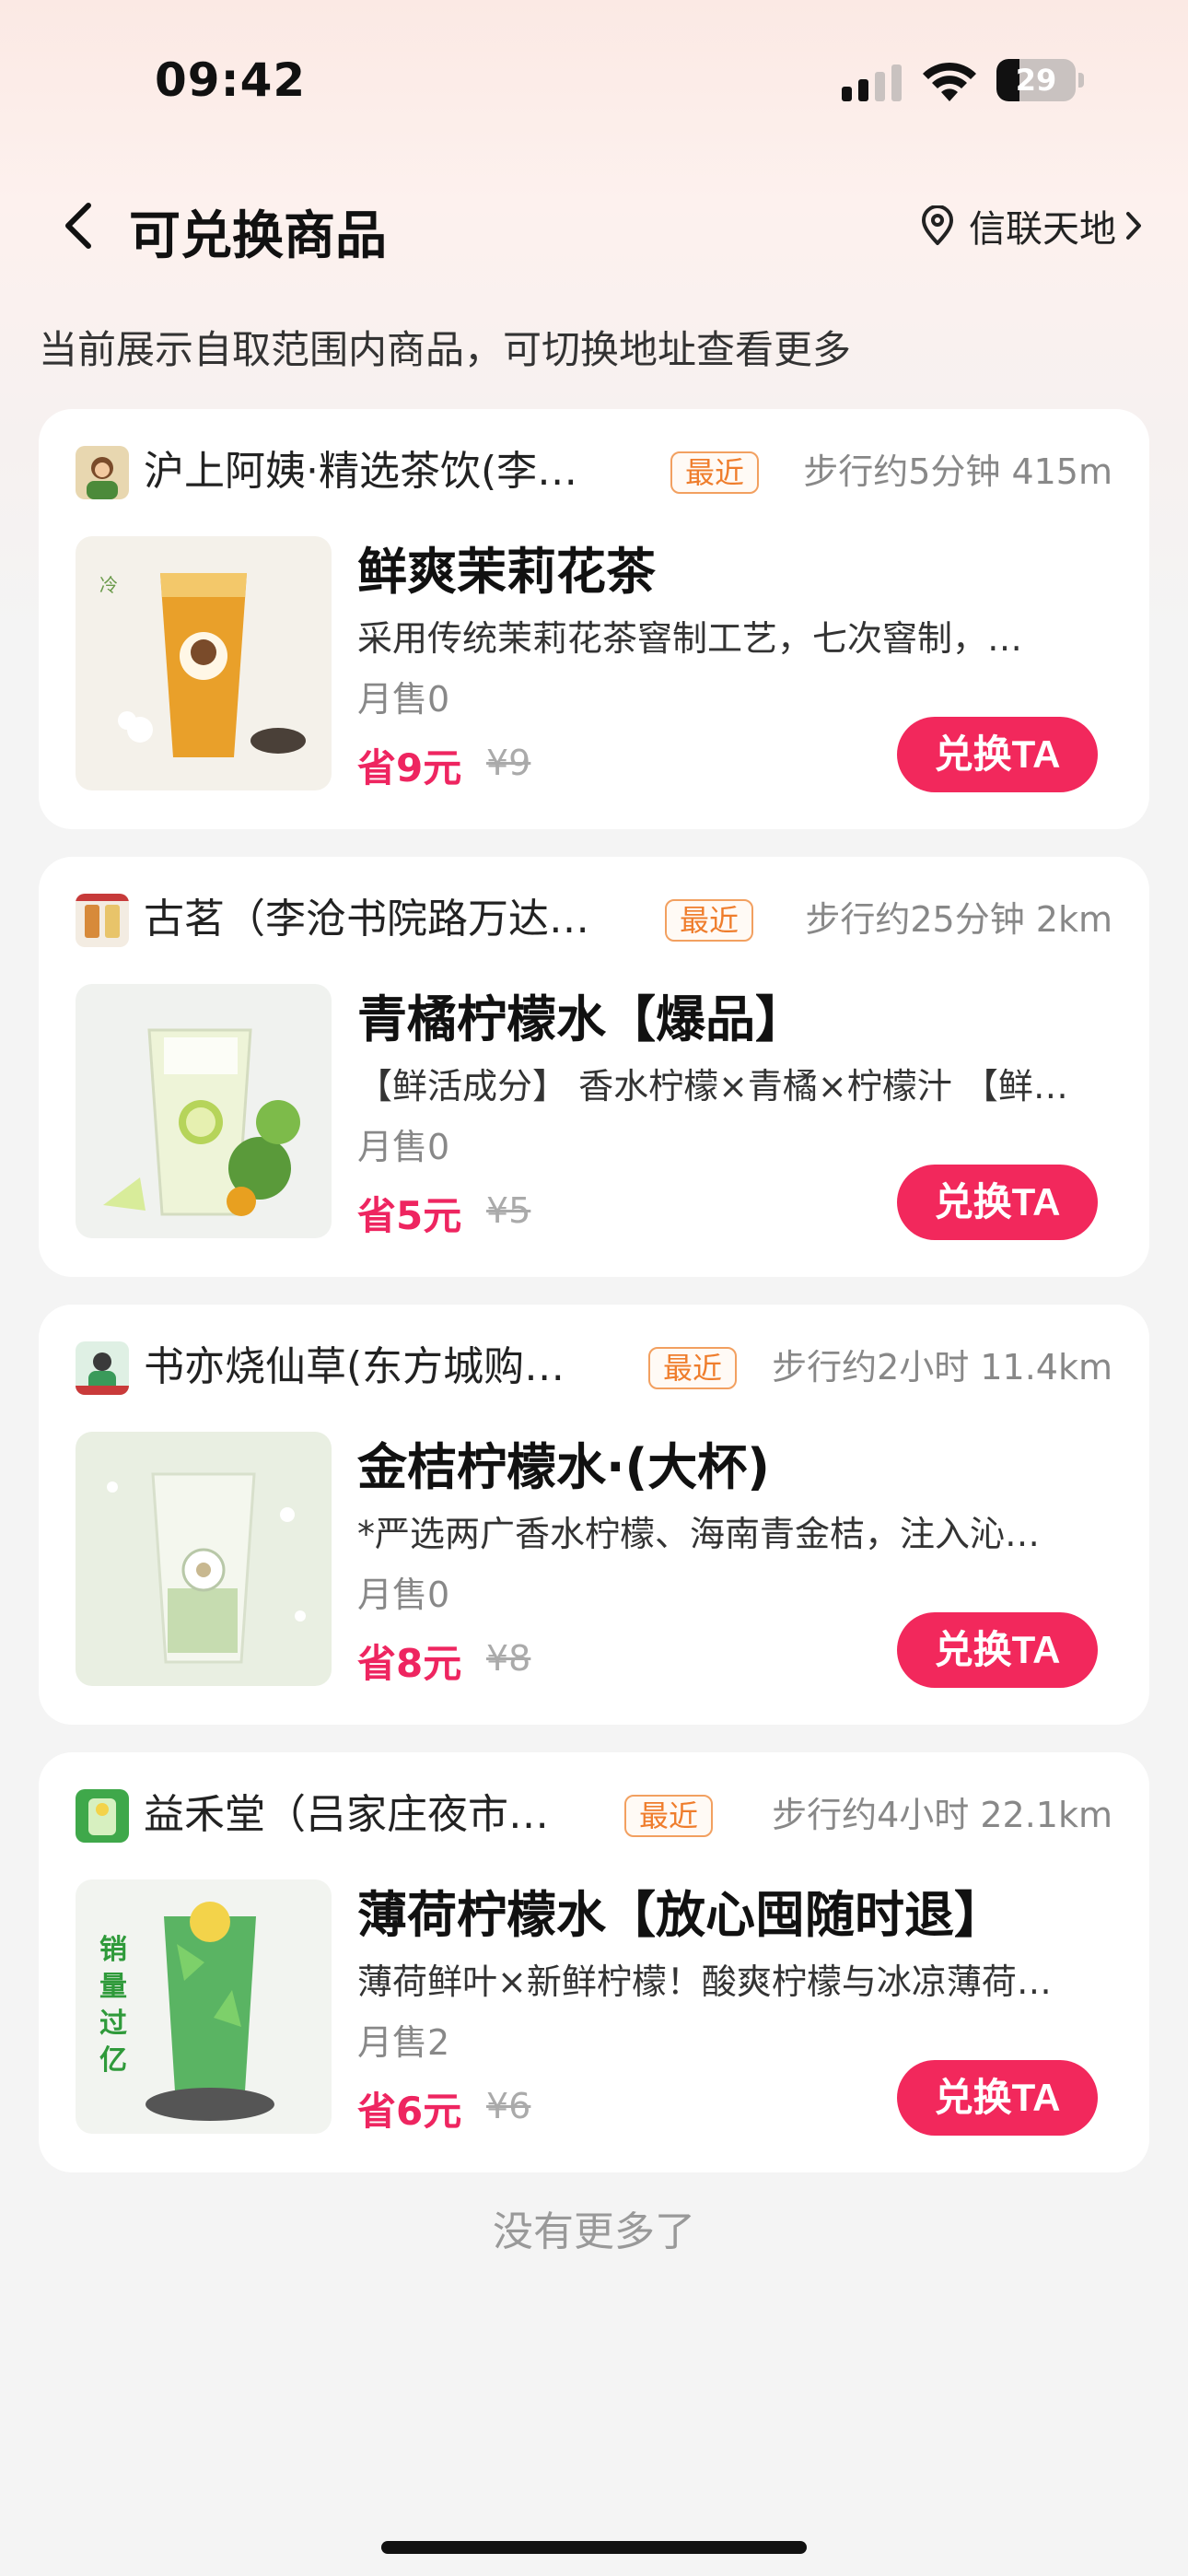 This screenshot has height=2576, width=1188. I want to click on savings-amount: 省9元, so click(410, 767).